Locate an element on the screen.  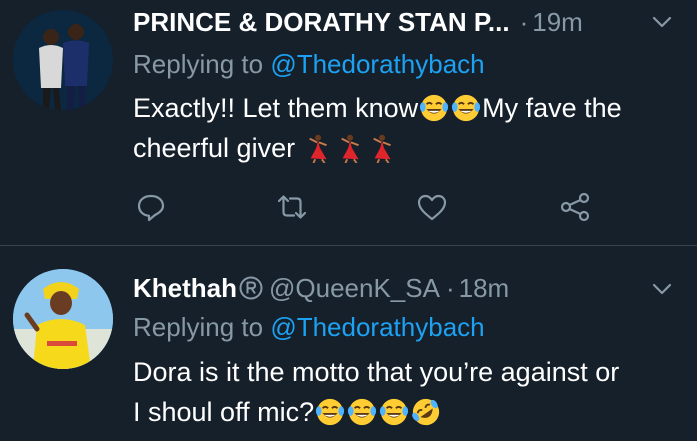
tweet-text-segment: My fave the is located at coordinates (552, 108).